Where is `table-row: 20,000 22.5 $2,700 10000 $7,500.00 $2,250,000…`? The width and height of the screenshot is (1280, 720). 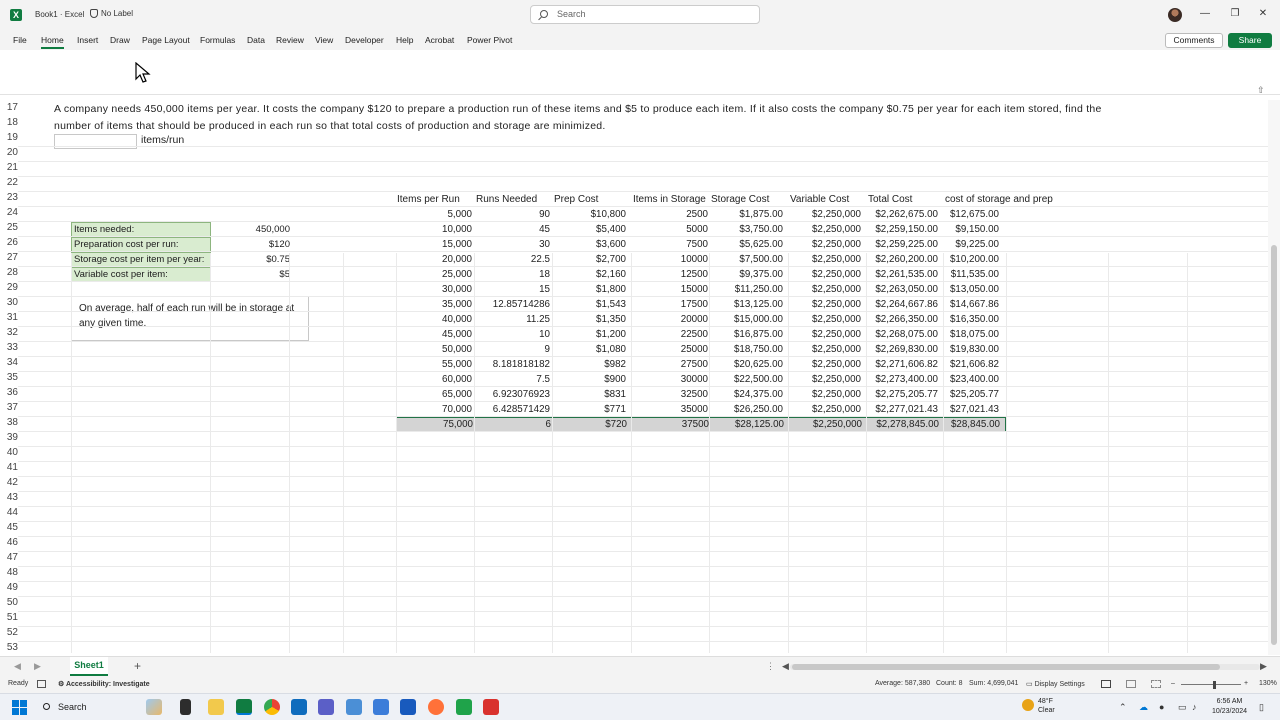
table-row: 20,000 22.5 $2,700 10000 $7,500.00 $2,250,000… is located at coordinates (701, 259).